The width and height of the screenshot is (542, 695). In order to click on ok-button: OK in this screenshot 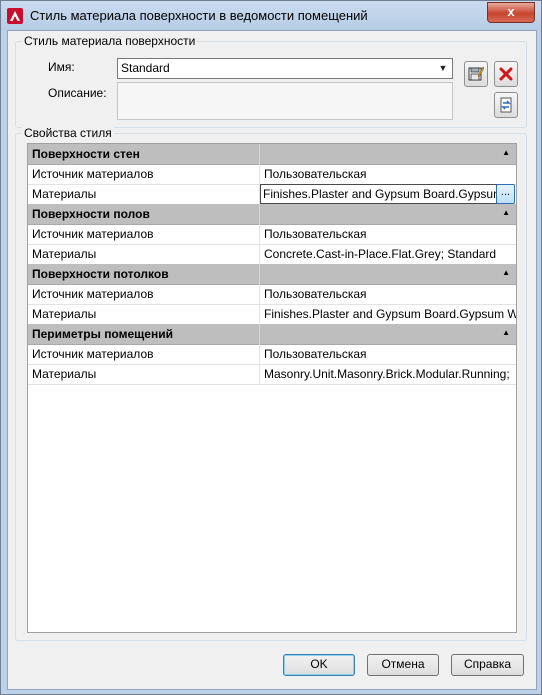, I will do `click(319, 665)`.